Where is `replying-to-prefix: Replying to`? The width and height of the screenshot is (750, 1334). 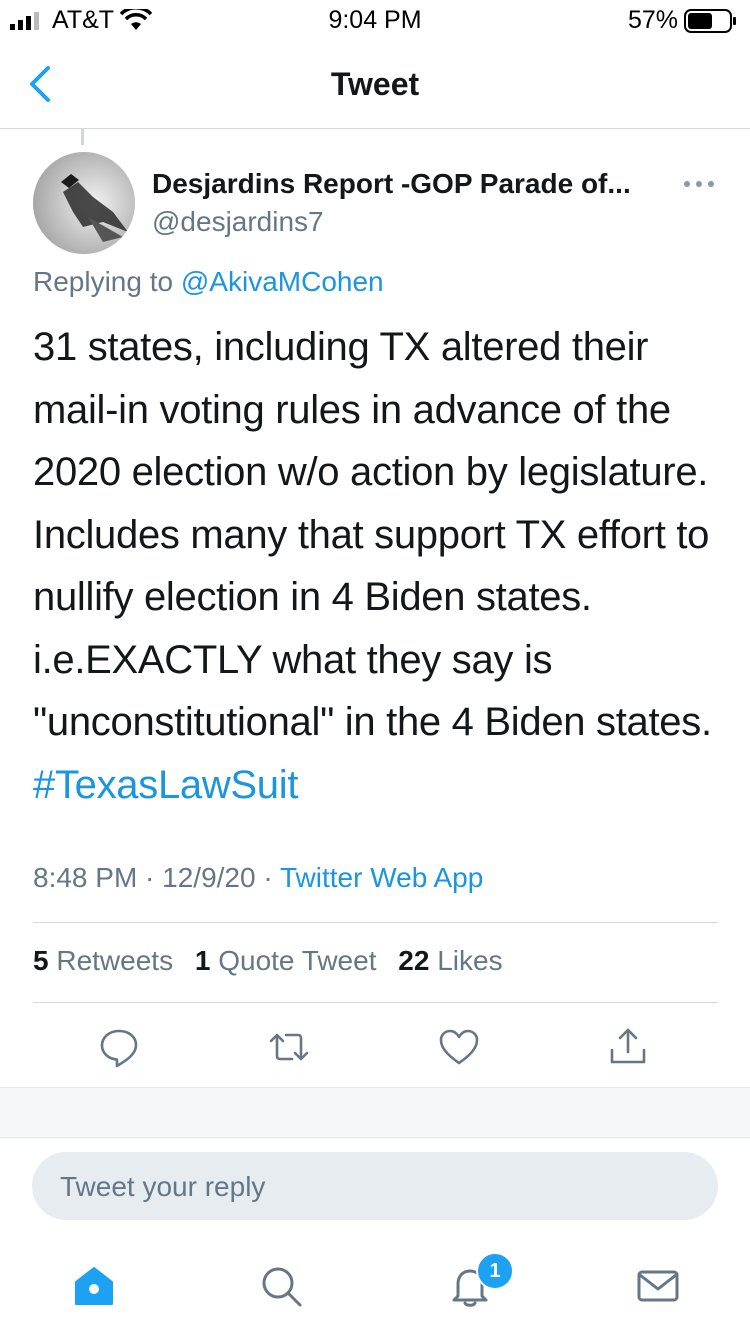
replying-to-prefix: Replying to is located at coordinates (107, 281).